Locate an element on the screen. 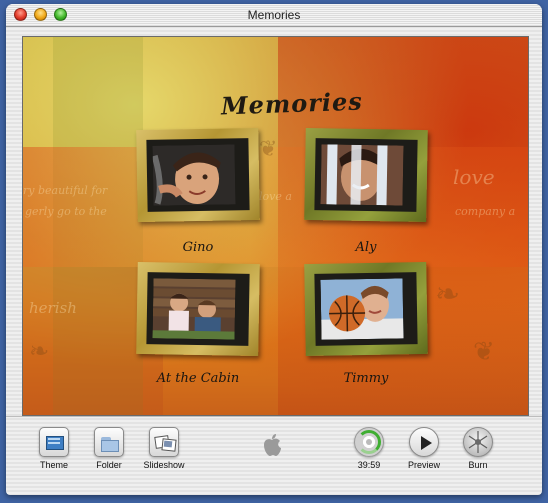 This screenshot has height=503, width=548. folder-button: Folder is located at coordinates (109, 448).